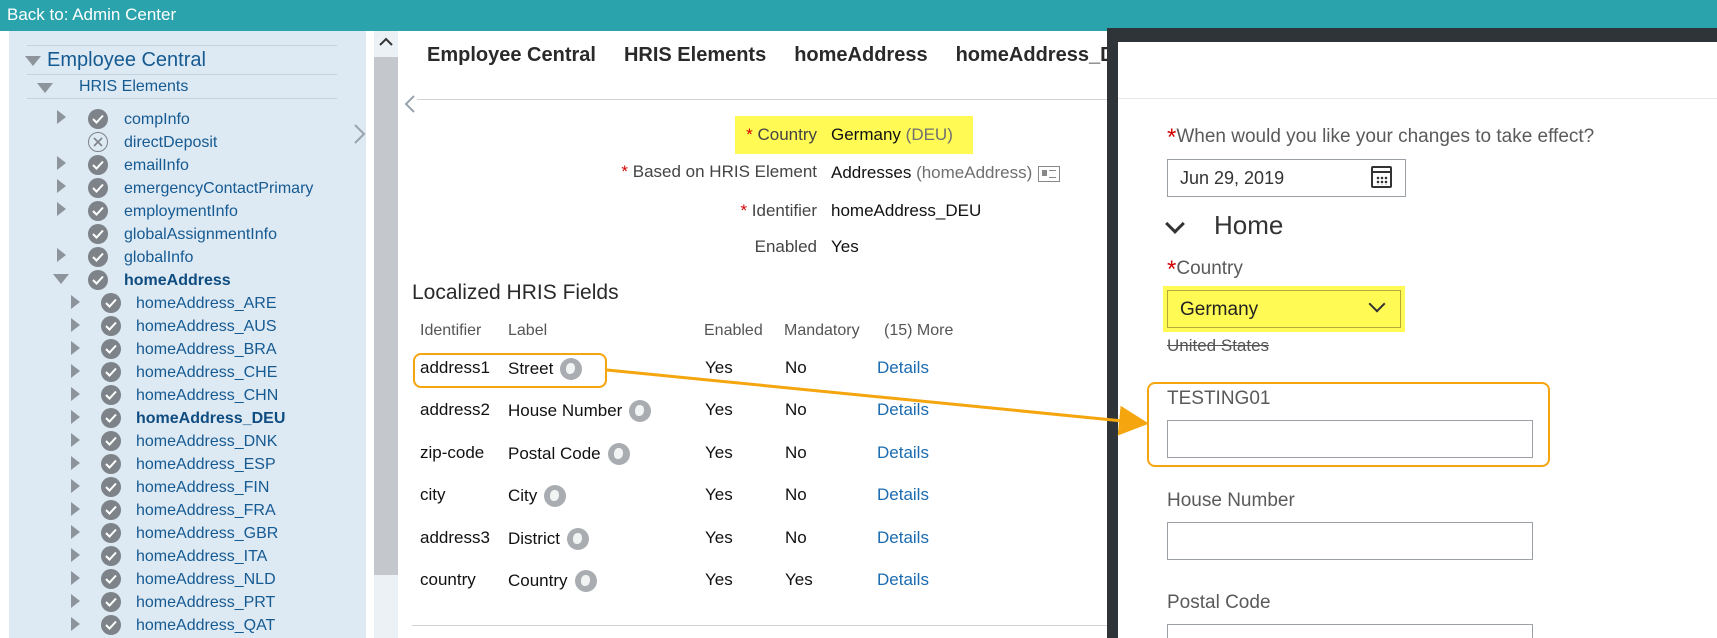 The image size is (1717, 638). What do you see at coordinates (1350, 439) in the screenshot?
I see `testing01-input` at bounding box center [1350, 439].